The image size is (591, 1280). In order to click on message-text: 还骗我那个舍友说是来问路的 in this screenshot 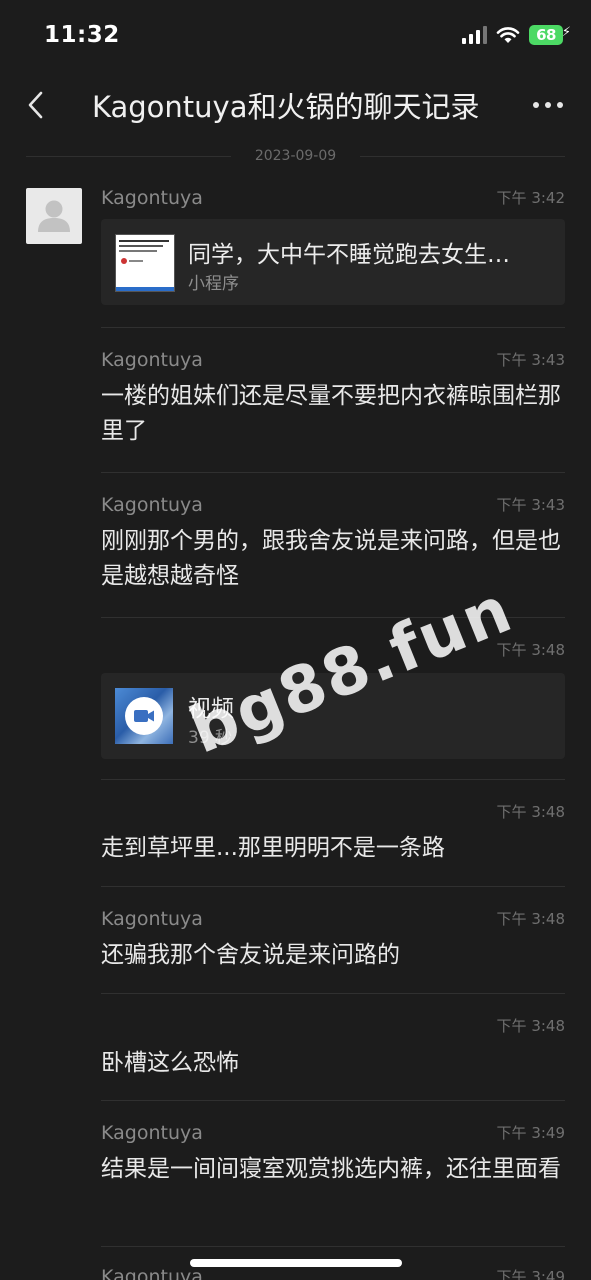, I will do `click(250, 955)`.